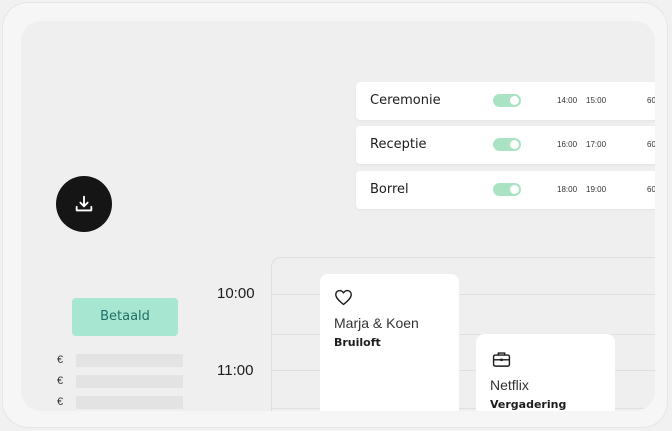 This screenshot has width=672, height=431. Describe the element at coordinates (501, 359) in the screenshot. I see `briefcase-icon` at that location.